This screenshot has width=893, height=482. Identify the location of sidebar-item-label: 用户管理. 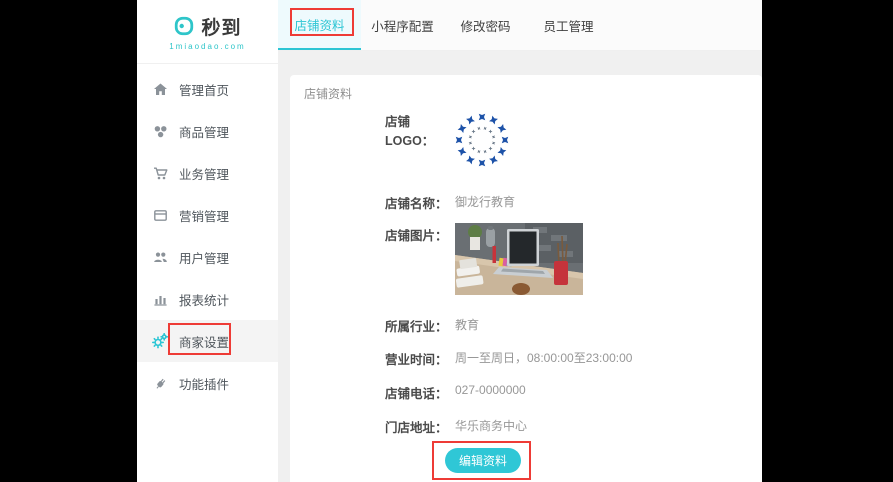
(204, 258).